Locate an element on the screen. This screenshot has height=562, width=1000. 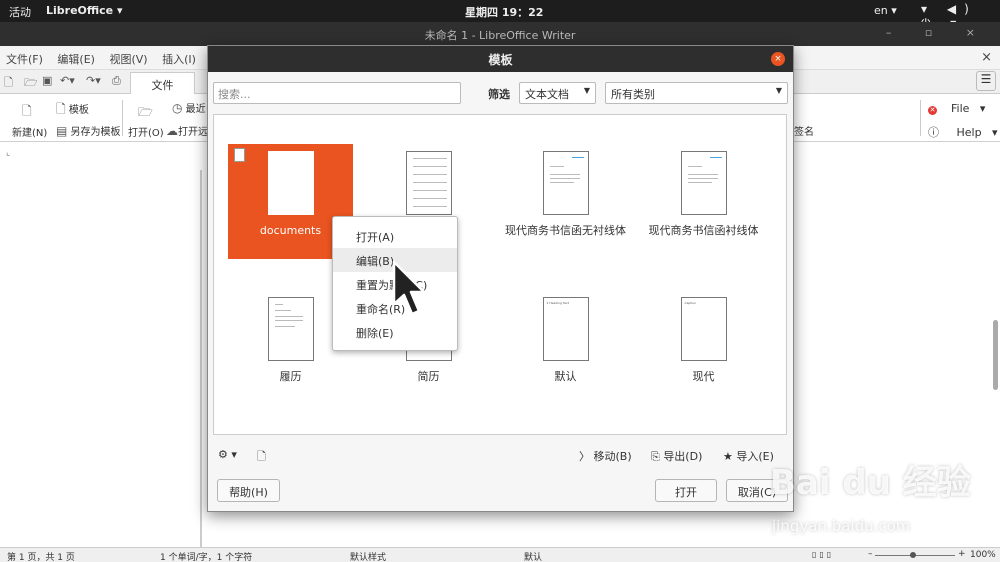
menu-view: 视图(V) is located at coordinates (127, 56).